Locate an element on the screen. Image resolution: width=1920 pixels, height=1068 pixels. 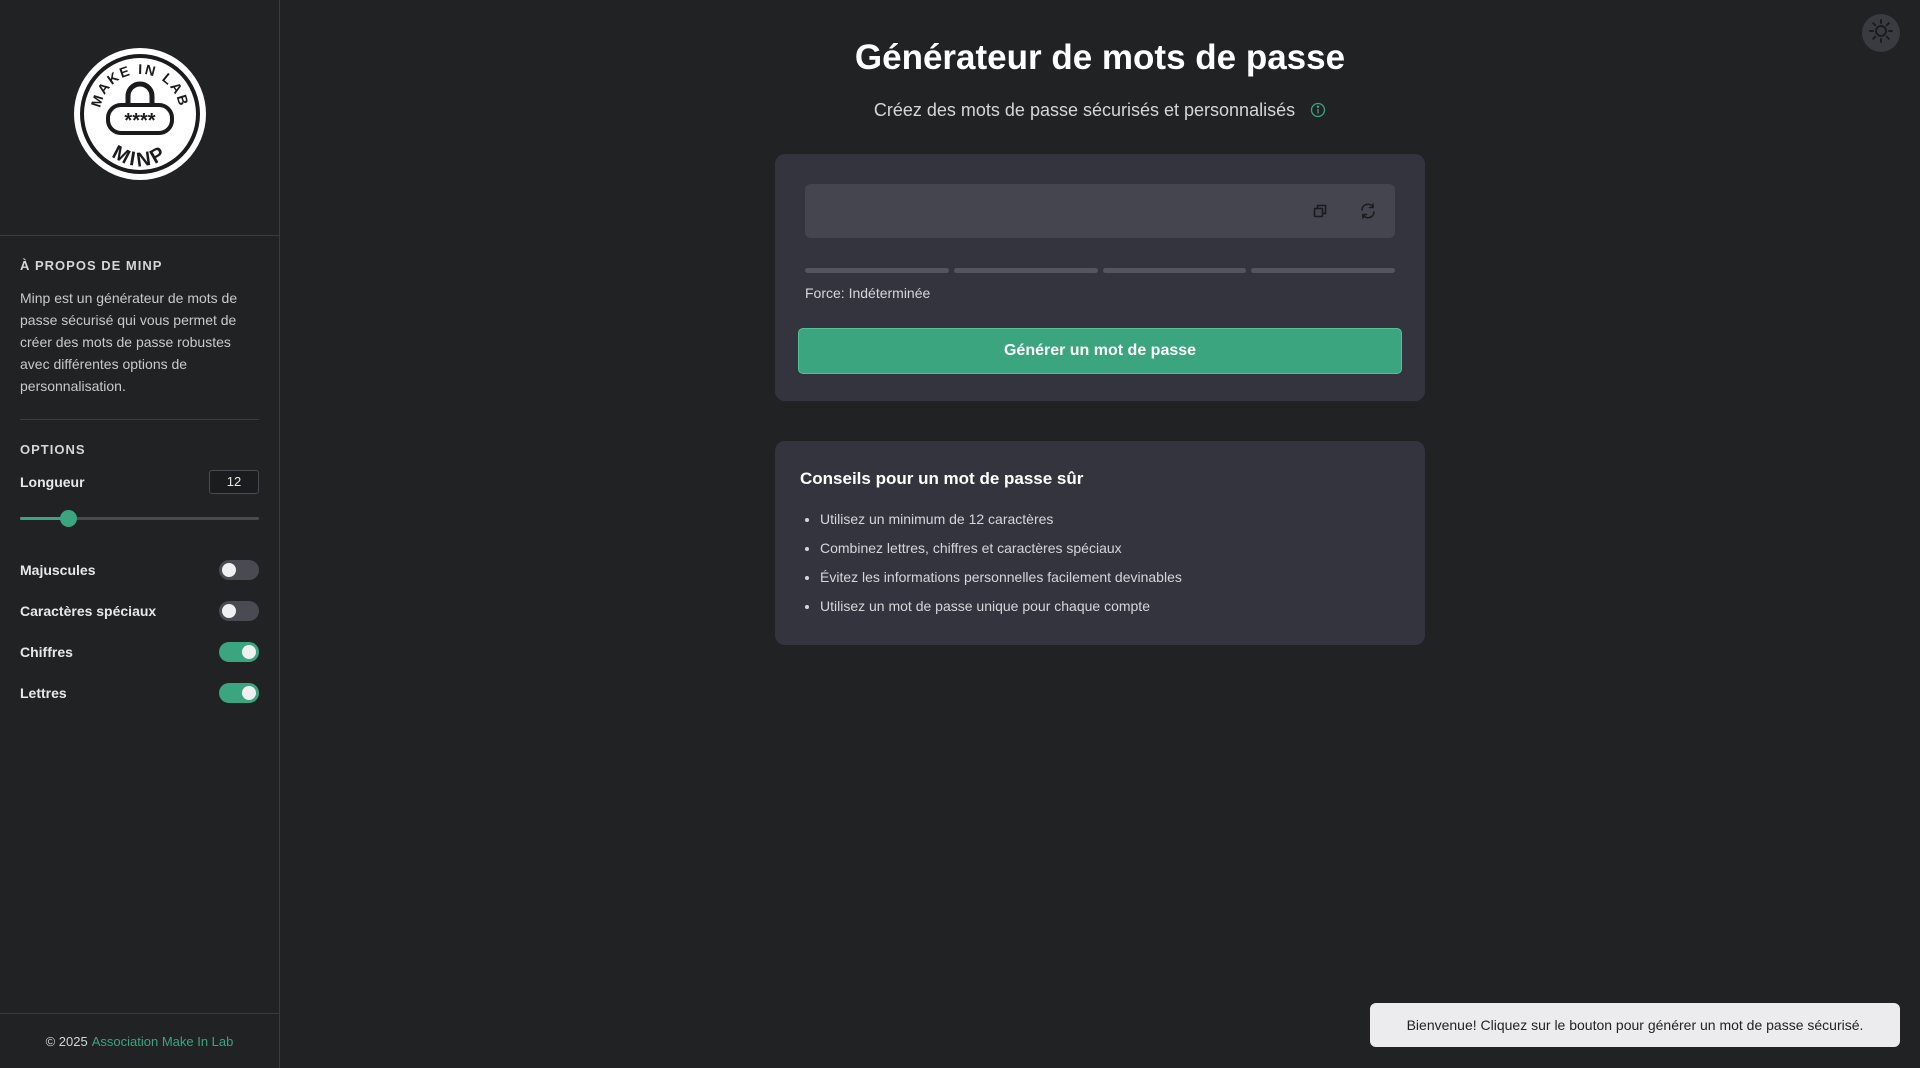
slider-thumb is located at coordinates (68, 518).